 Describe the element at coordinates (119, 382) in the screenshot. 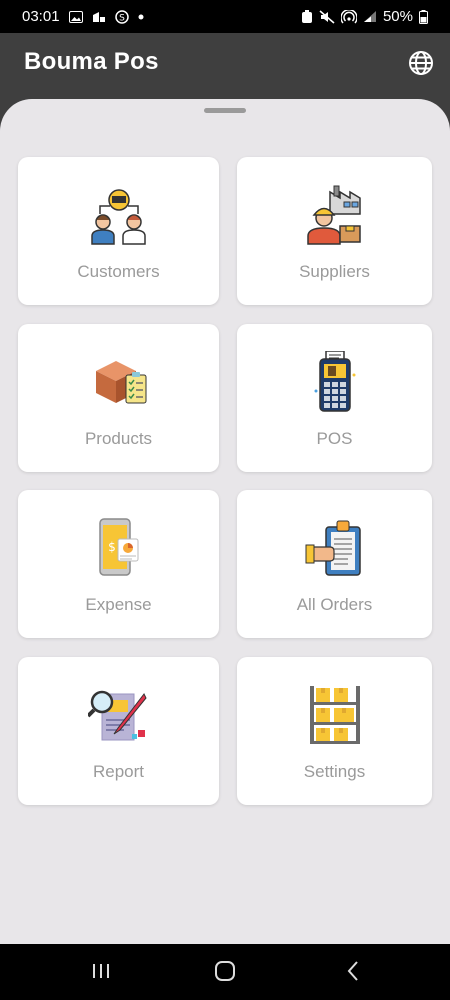

I see `products-icon` at that location.